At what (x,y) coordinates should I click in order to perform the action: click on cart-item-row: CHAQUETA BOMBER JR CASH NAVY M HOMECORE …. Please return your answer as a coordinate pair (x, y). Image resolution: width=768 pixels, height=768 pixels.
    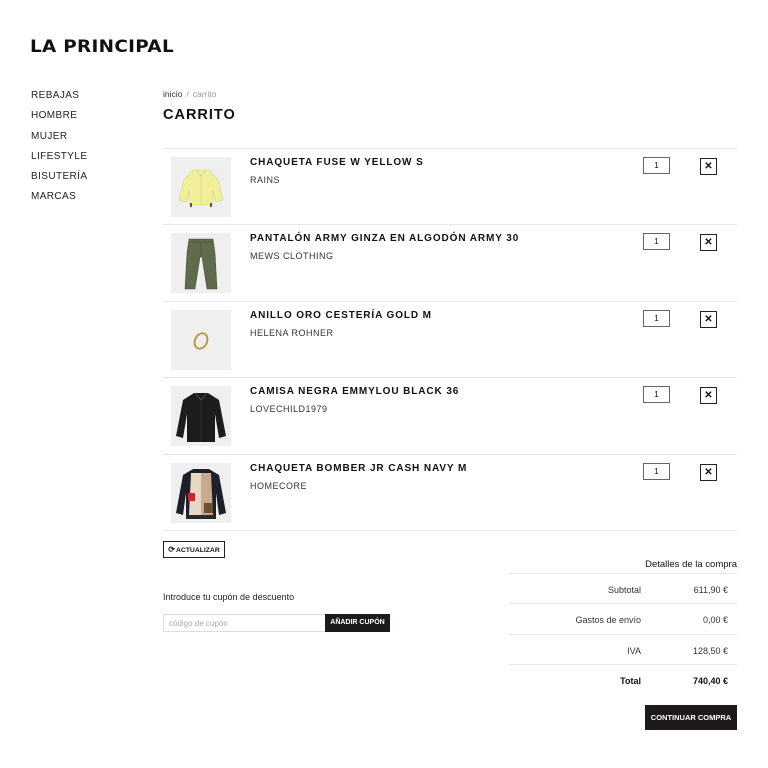
    Looking at the image, I should click on (450, 493).